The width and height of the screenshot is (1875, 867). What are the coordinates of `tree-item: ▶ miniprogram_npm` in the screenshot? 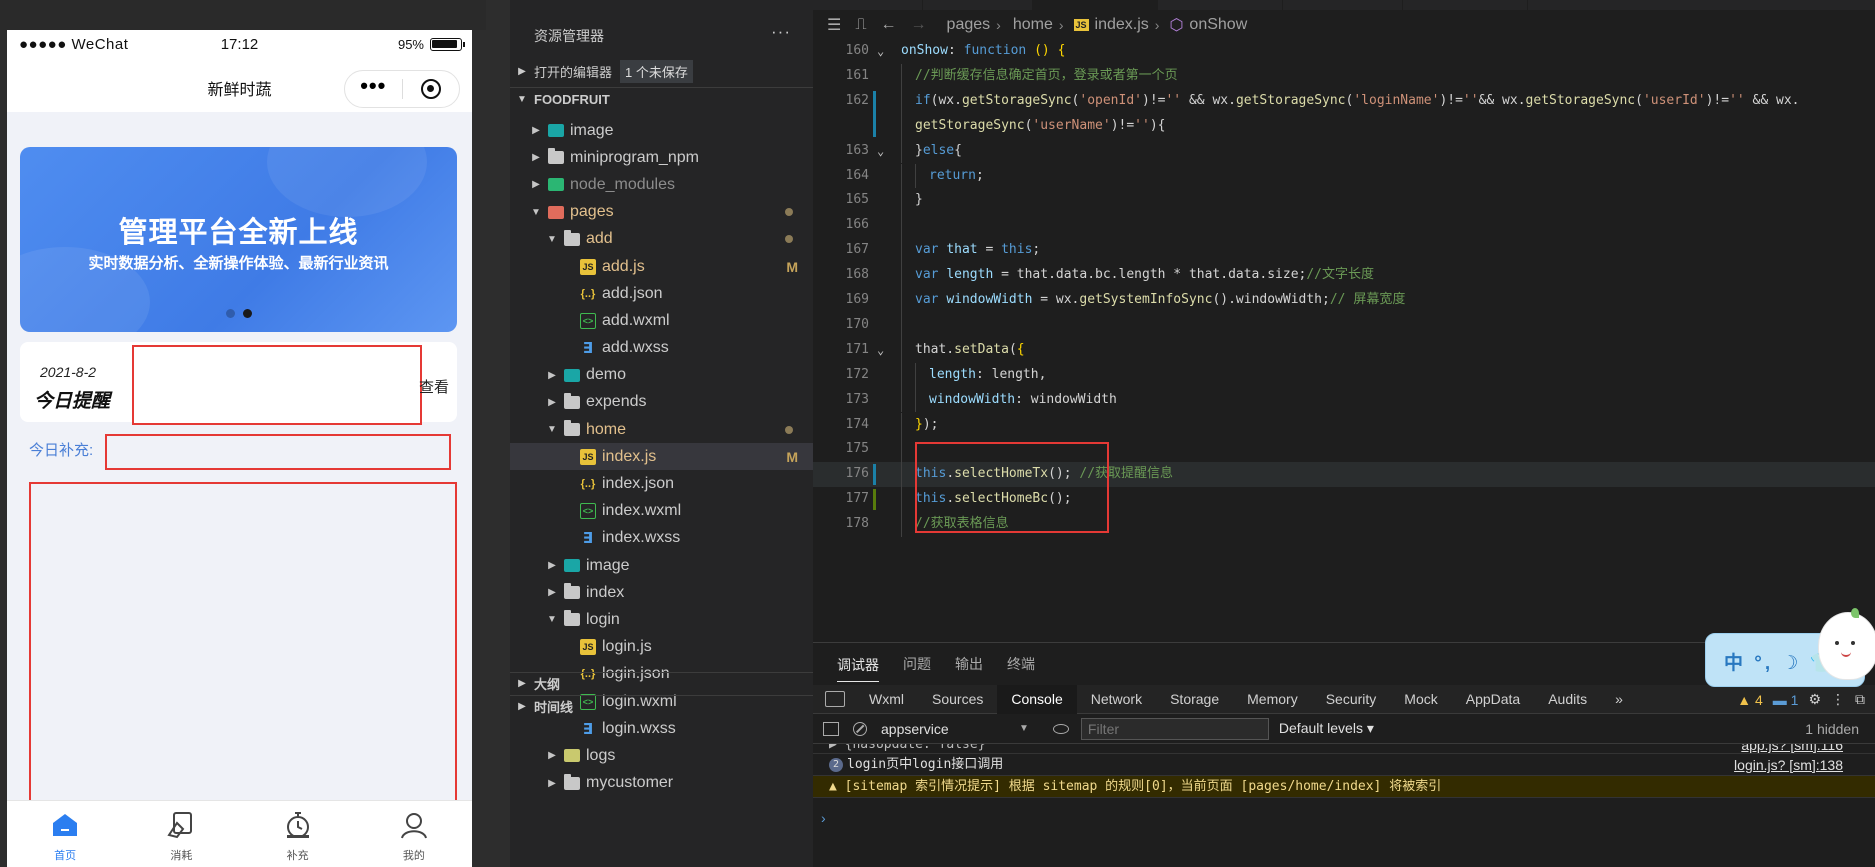 It's located at (661, 157).